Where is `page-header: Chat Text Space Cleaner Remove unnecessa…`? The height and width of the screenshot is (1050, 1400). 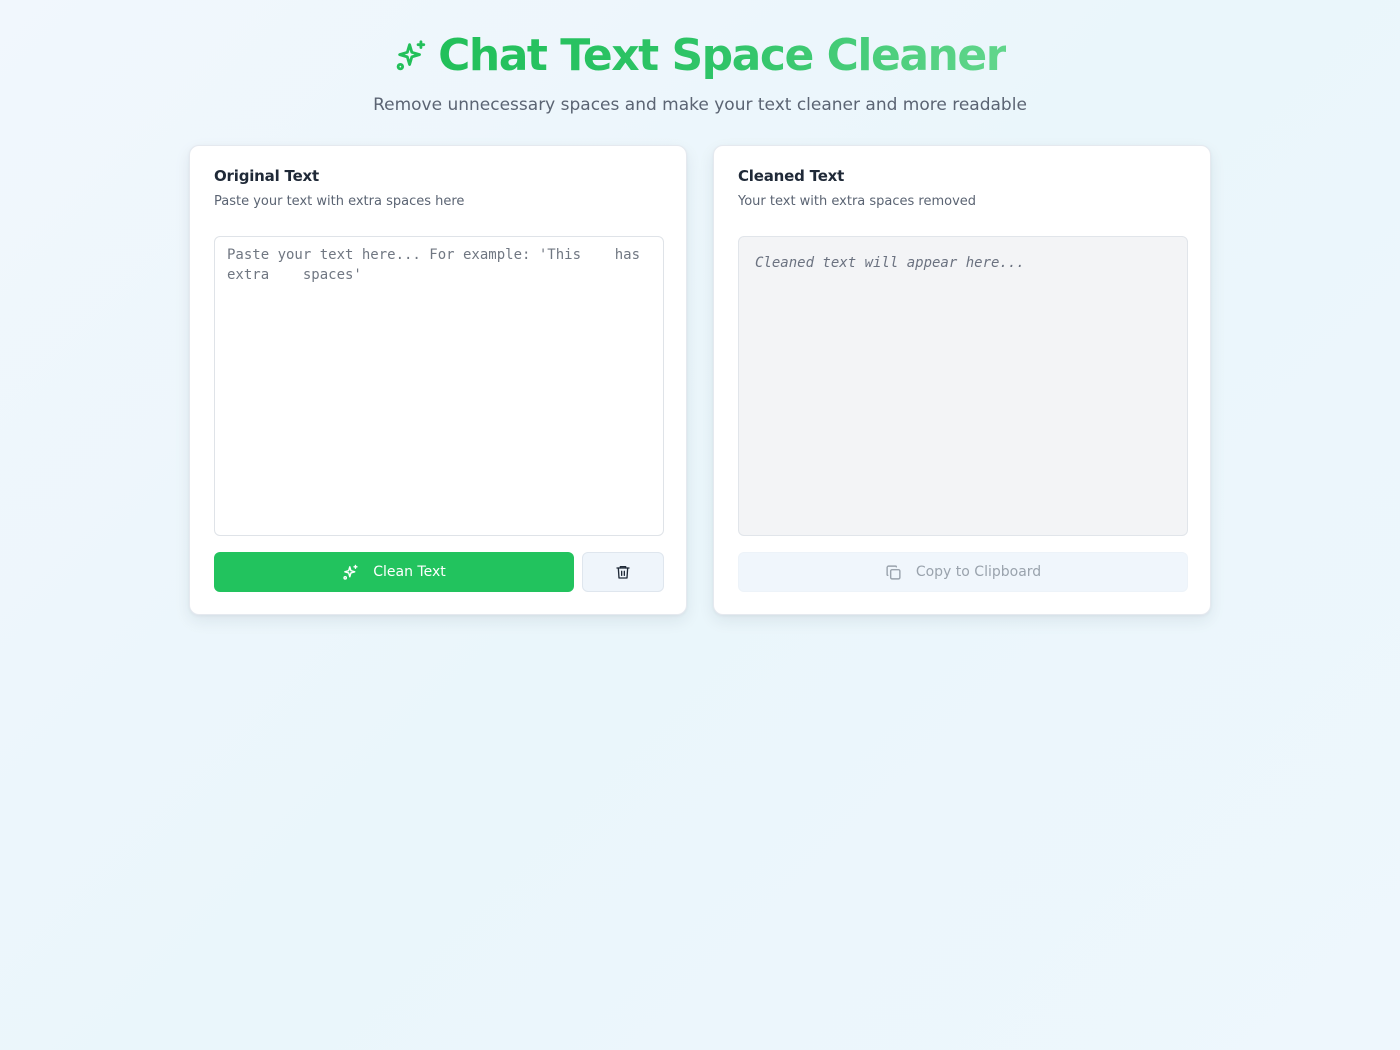
page-header: Chat Text Space Cleaner Remove unnecessa… is located at coordinates (700, 72).